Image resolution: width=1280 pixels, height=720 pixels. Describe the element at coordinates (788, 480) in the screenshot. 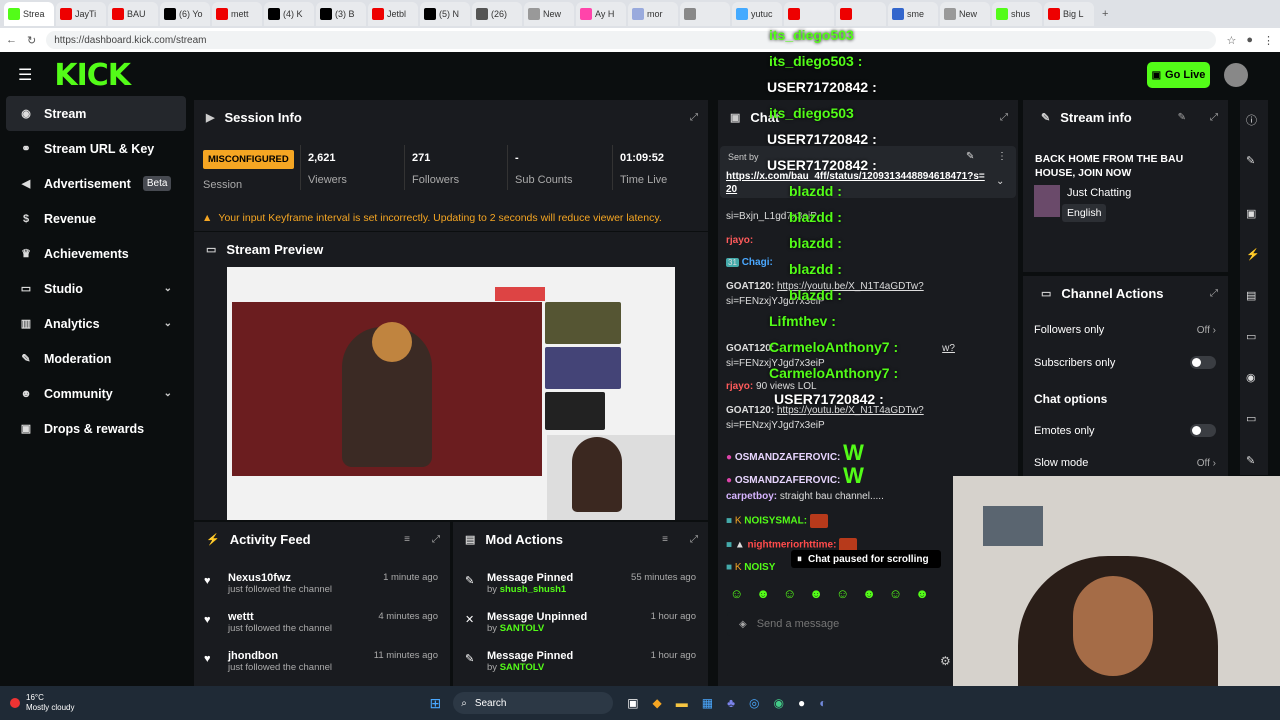

I see `chat-username: OSMANDZAFEROVIC:` at that location.